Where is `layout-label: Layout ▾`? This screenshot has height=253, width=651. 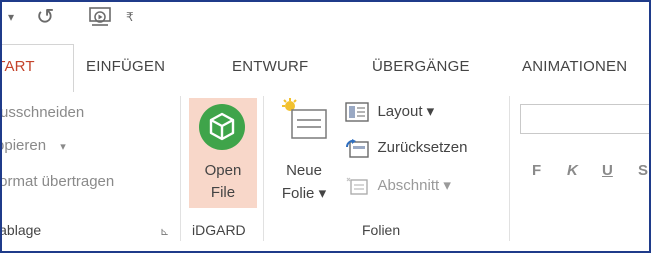
layout-label: Layout ▾ is located at coordinates (406, 112).